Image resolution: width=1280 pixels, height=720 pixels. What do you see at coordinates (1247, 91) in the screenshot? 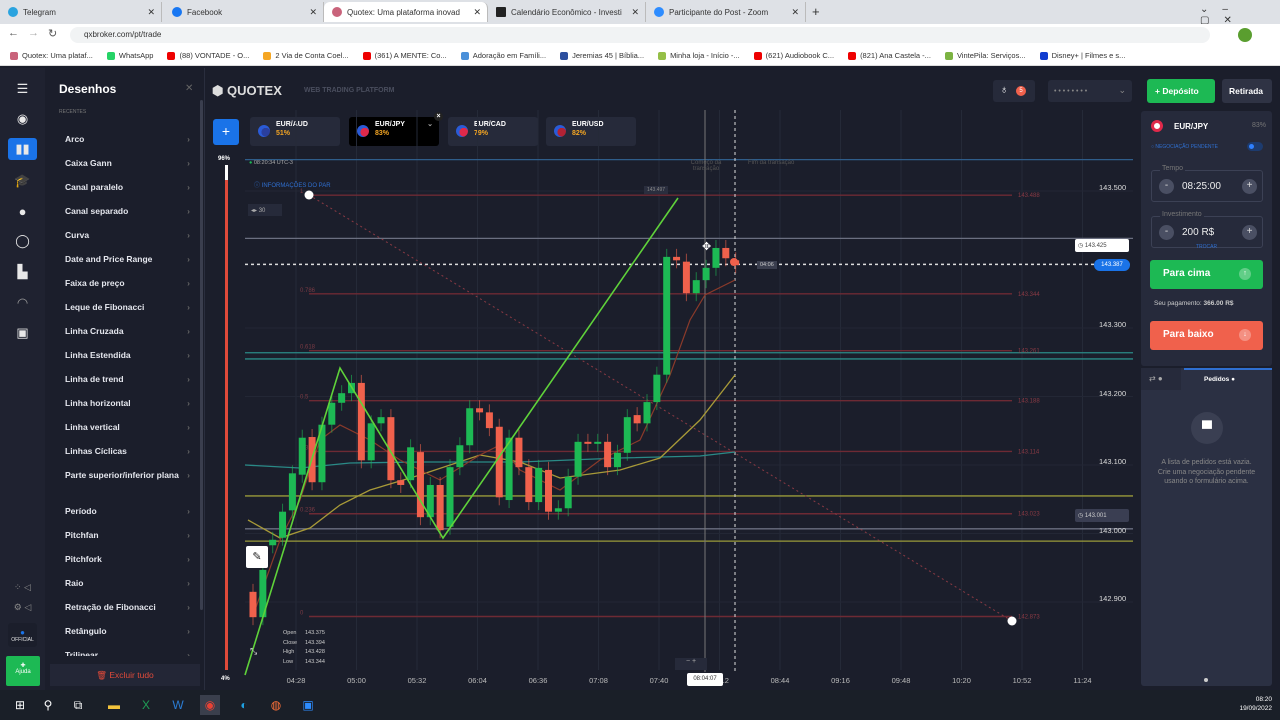
I see `withdraw-button: Retirada` at bounding box center [1247, 91].